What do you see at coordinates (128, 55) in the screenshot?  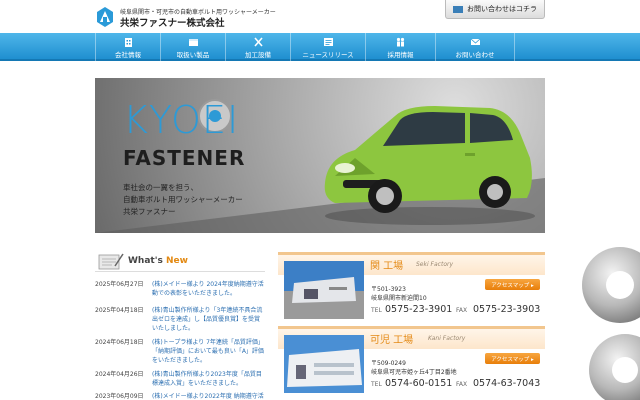 I see `nav-label: 会社情報` at bounding box center [128, 55].